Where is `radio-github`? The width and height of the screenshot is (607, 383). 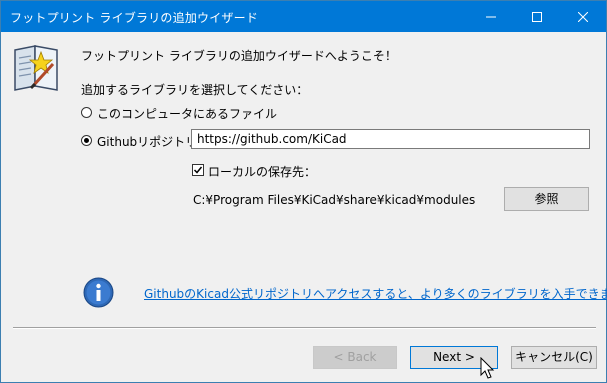 radio-github is located at coordinates (86, 140).